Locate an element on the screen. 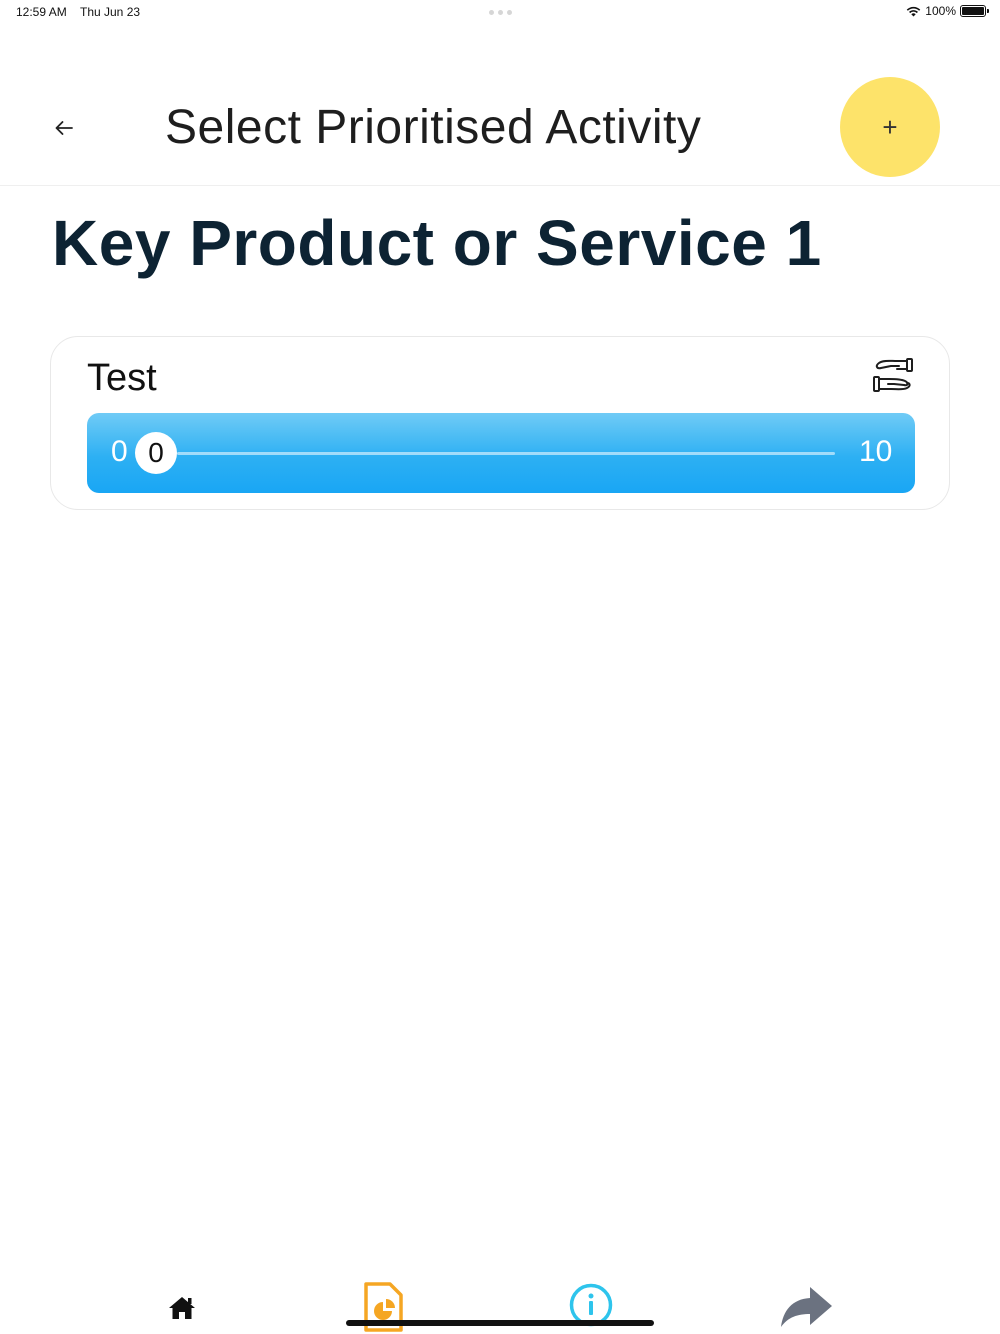 The image size is (1000, 1334). wifi-icon is located at coordinates (914, 11).